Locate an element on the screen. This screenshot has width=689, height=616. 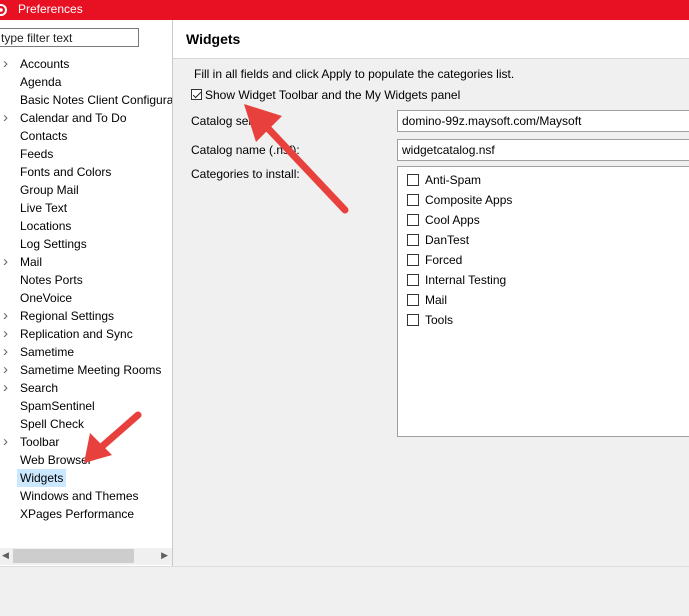
tree-item-label: OneVoice is located at coordinates (46, 298).